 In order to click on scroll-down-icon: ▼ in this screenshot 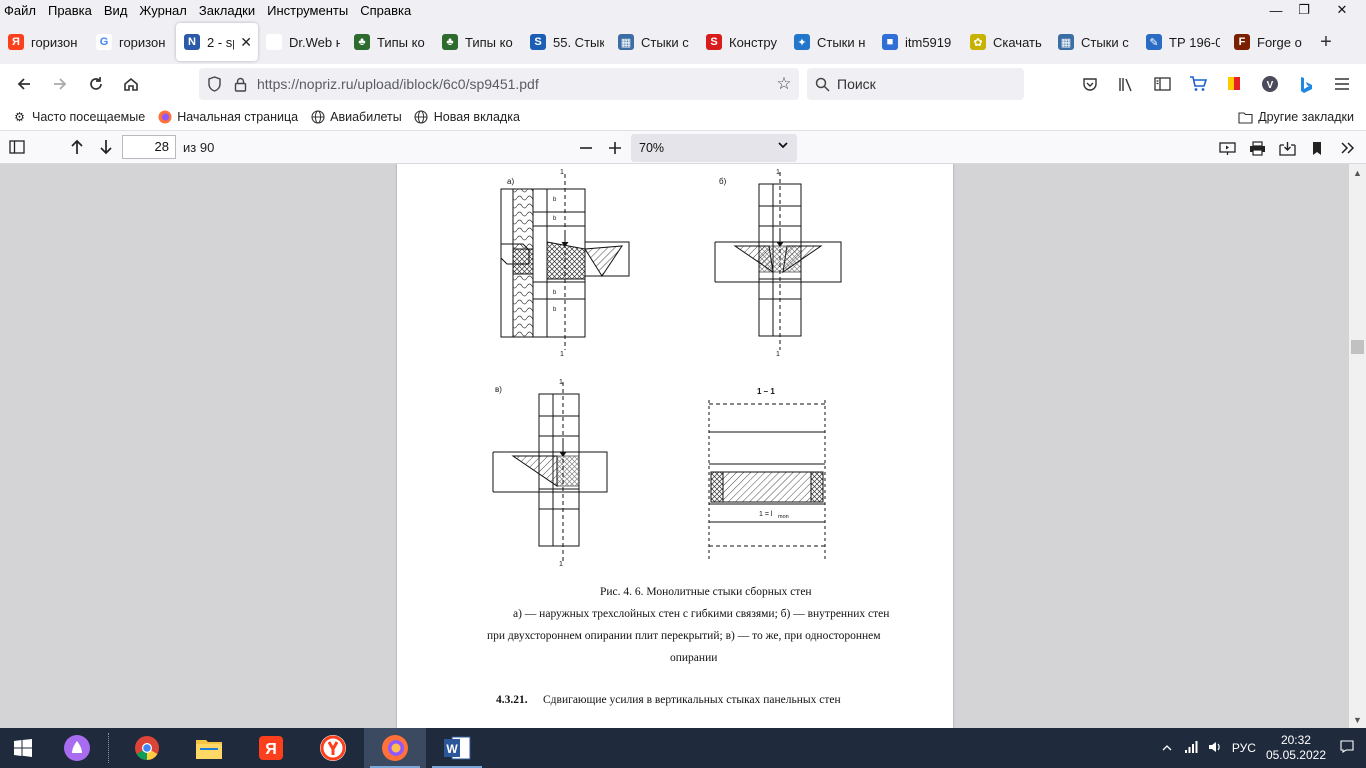, I will do `click(1357, 719)`.